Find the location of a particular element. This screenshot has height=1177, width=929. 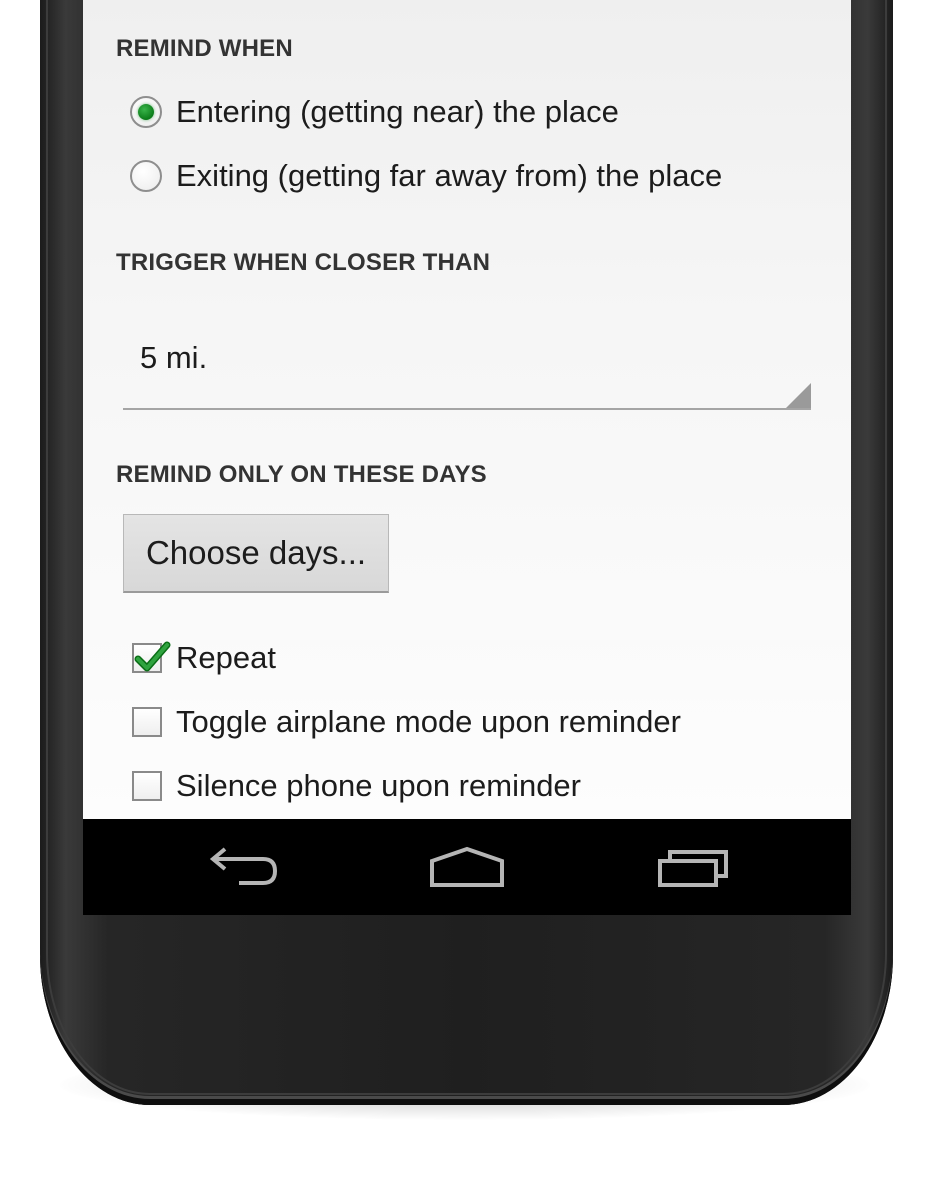

checkmark-icon is located at coordinates (152, 656).